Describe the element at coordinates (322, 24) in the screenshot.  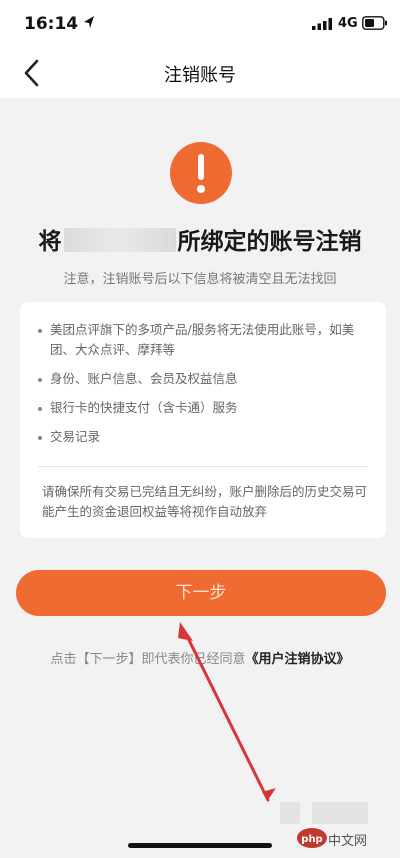
I see `cellular-signal-icon` at that location.